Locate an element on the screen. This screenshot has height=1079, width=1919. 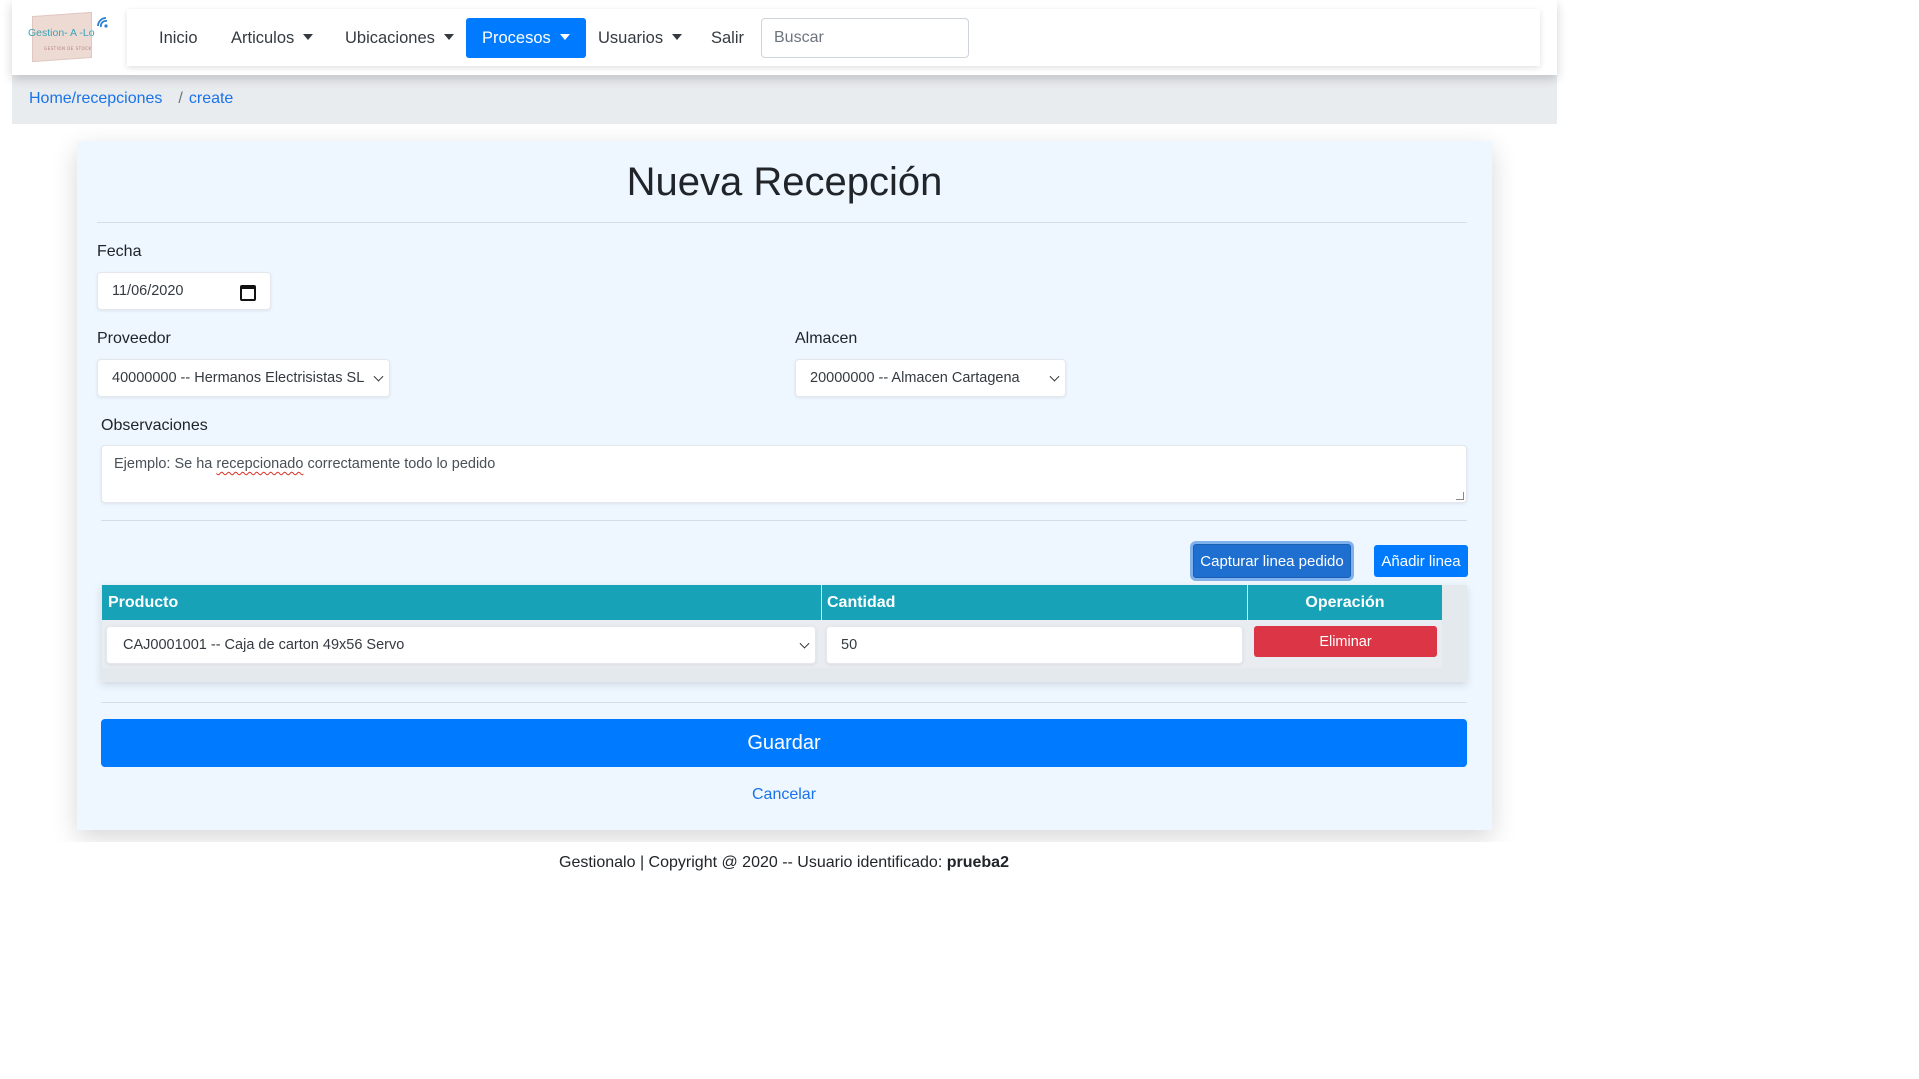
search-input is located at coordinates (865, 38).